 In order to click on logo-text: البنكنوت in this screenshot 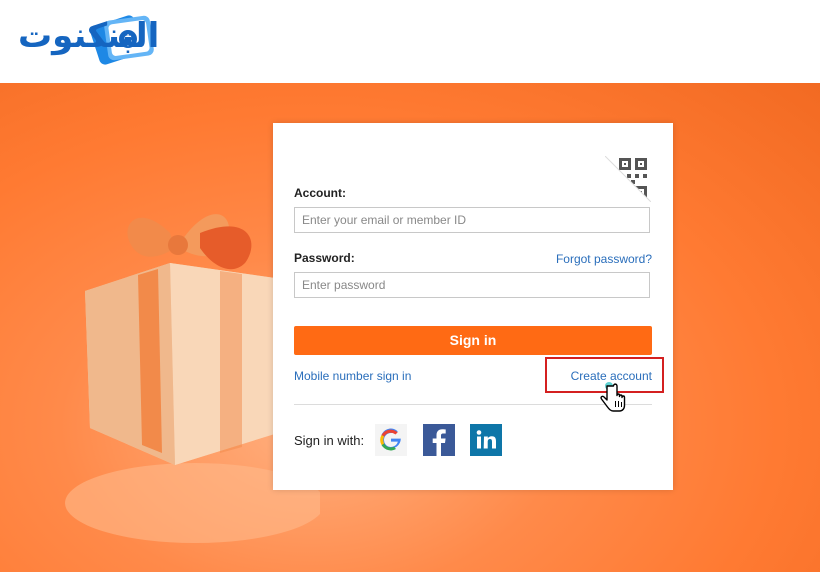, I will do `click(89, 36)`.